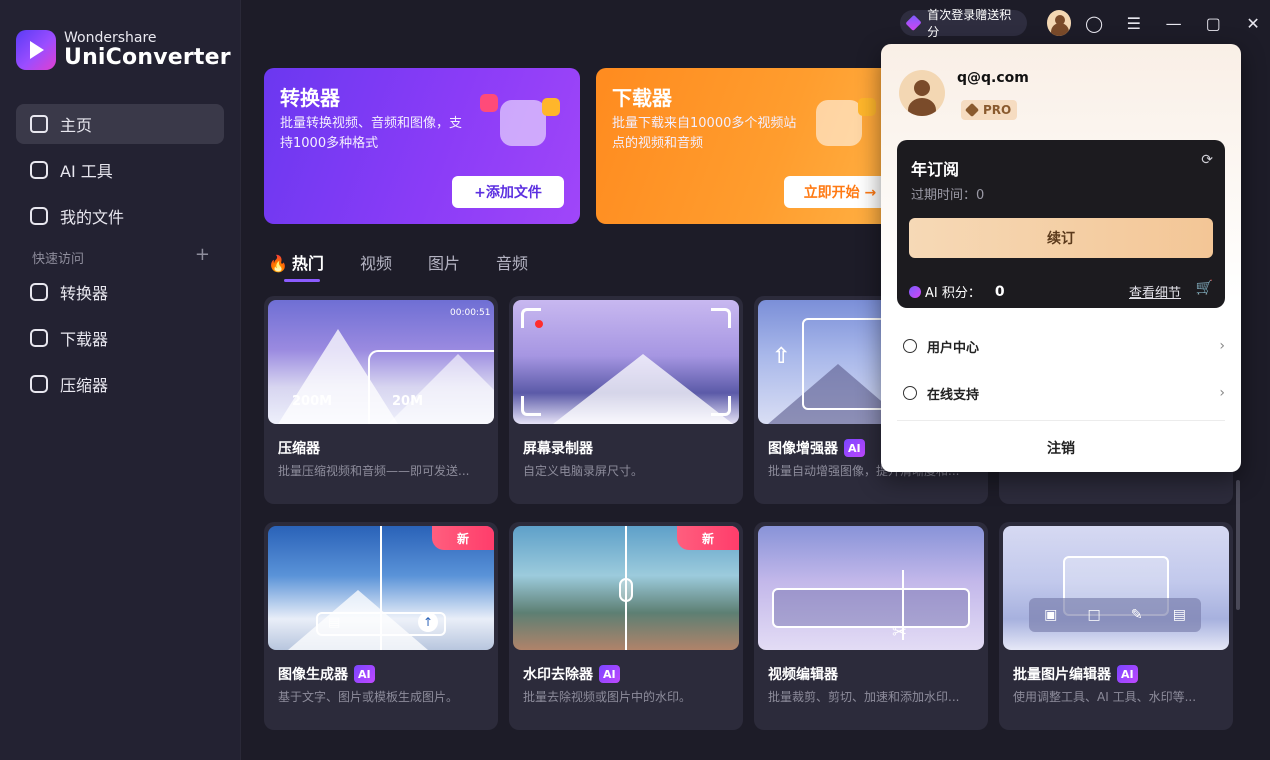  I want to click on user-icon, so click(910, 346).